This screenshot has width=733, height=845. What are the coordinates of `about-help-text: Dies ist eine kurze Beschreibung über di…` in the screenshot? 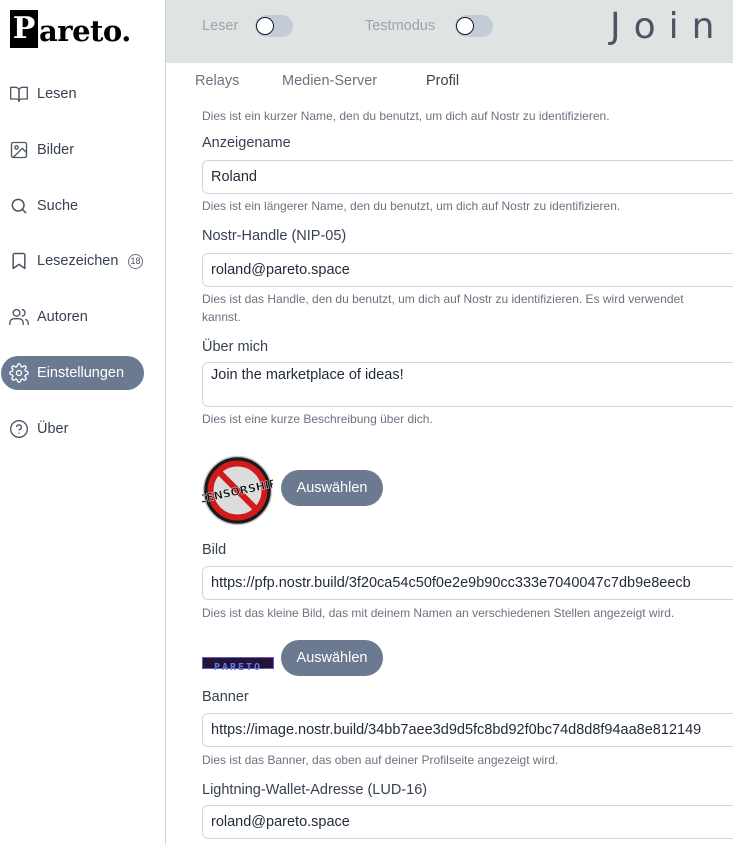 It's located at (317, 419).